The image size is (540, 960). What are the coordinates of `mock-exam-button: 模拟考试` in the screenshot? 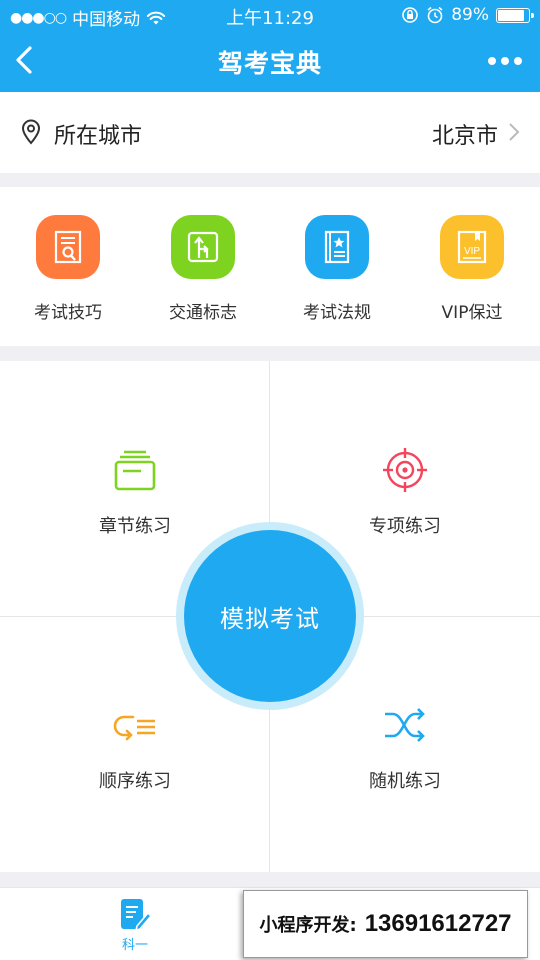 It's located at (270, 616).